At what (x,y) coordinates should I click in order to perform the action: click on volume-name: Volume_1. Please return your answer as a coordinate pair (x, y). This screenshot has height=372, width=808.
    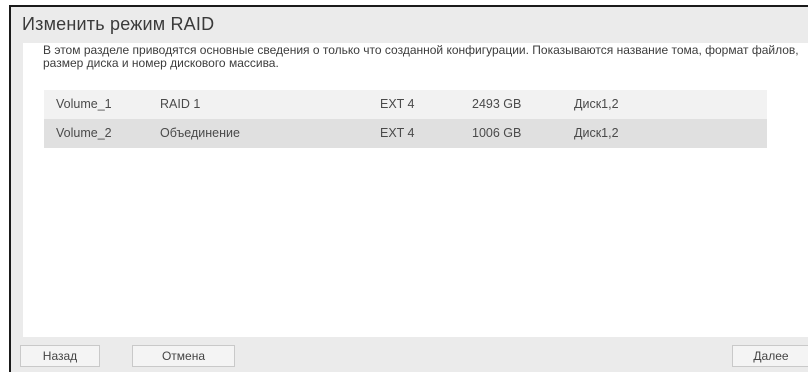
    Looking at the image, I should click on (84, 104).